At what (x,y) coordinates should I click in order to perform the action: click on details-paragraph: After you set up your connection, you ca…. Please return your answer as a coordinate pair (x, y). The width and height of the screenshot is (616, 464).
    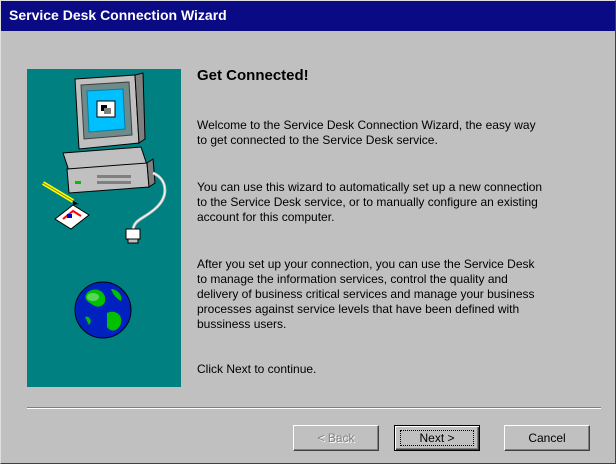
    Looking at the image, I should click on (366, 294).